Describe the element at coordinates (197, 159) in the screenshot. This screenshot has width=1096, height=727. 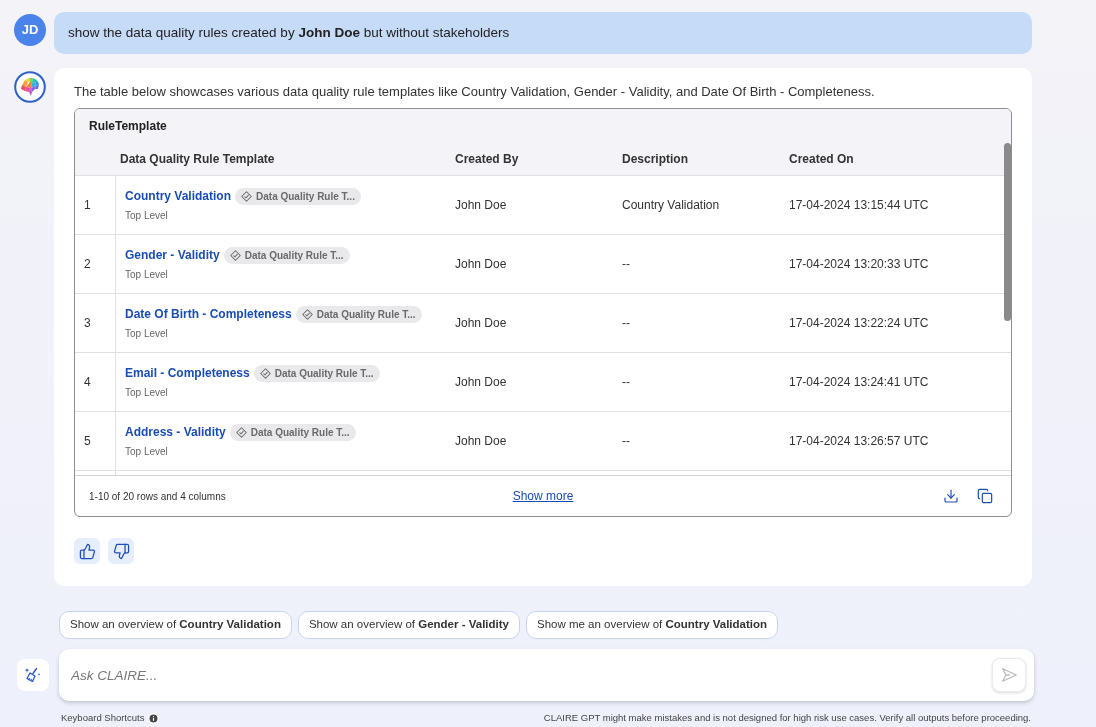
I see `column-header: Data Quality Rule Template` at that location.